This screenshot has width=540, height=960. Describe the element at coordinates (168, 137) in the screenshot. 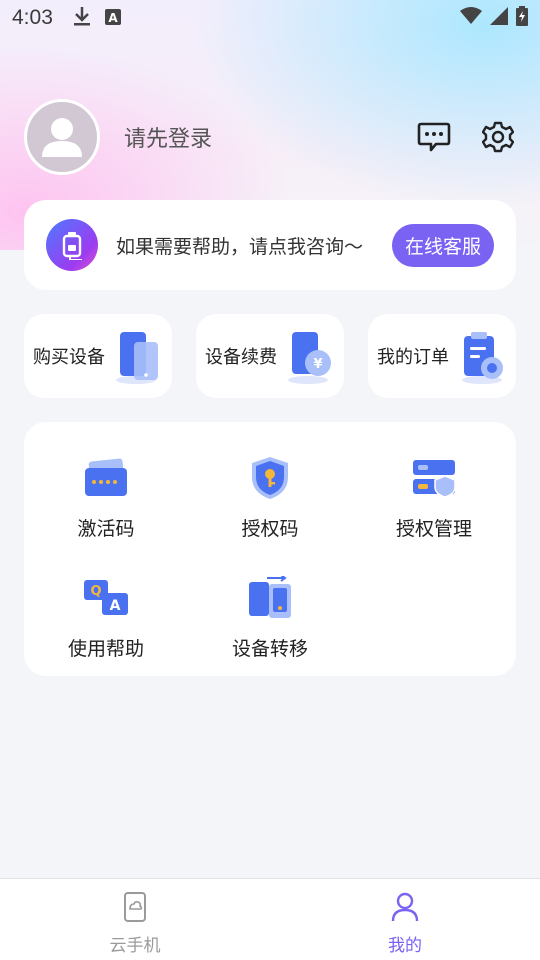

I see `login-prompt: 请先登录` at that location.